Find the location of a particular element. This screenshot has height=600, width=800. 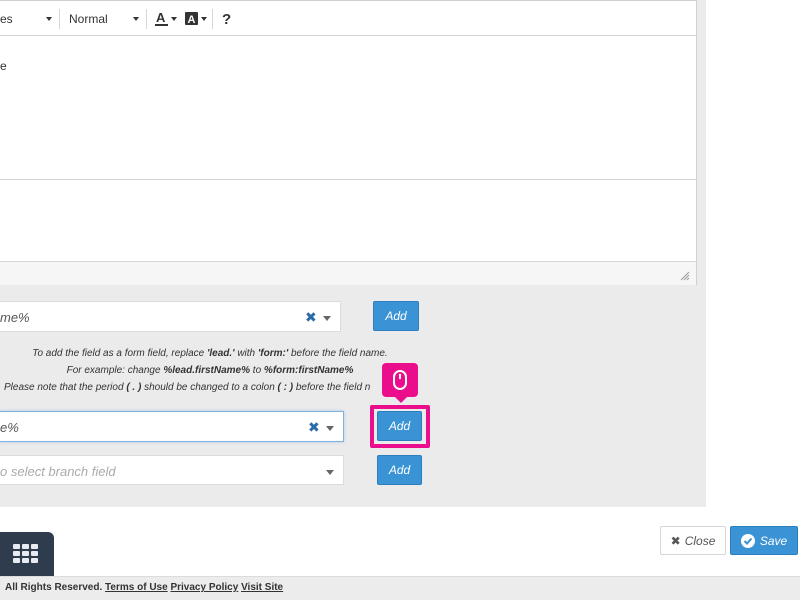

editor-secondary-area is located at coordinates (348, 221).